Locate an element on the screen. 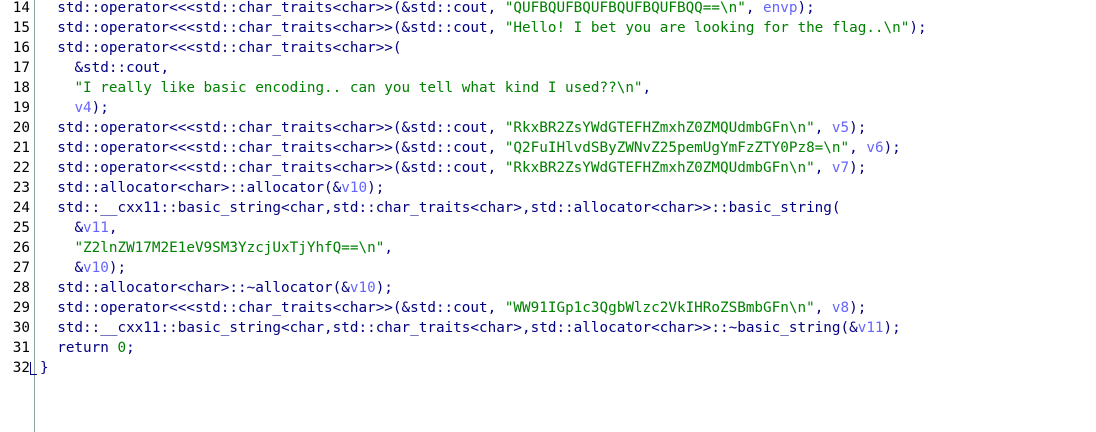 The width and height of the screenshot is (1096, 432). code-line: 31 return 0; is located at coordinates (548, 348).